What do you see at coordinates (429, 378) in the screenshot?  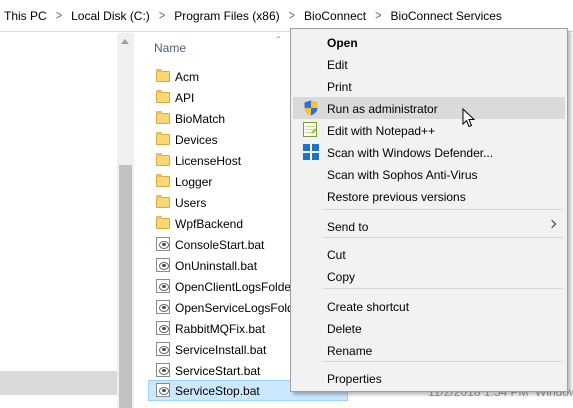 I see `menu-item-properties: Properties` at bounding box center [429, 378].